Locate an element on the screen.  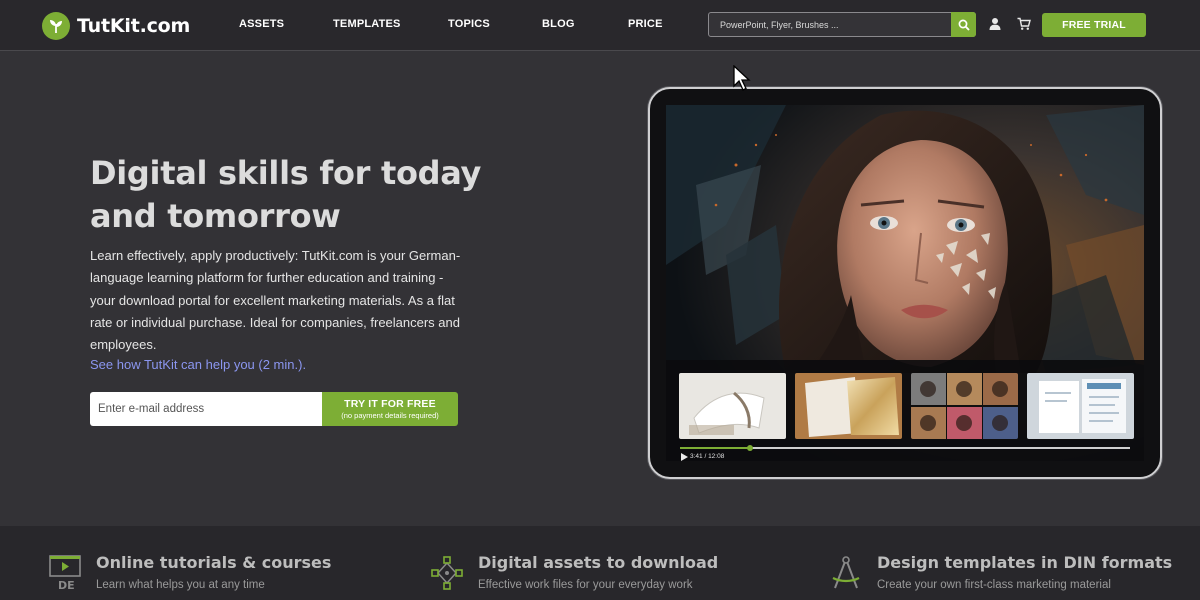
language-code-label: DE is located at coordinates (66, 585).